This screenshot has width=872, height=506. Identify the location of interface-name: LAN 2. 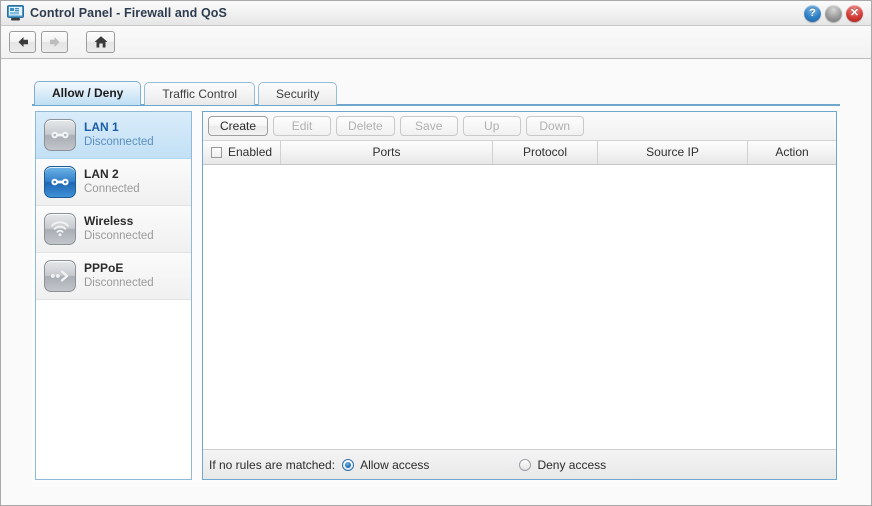
(101, 174).